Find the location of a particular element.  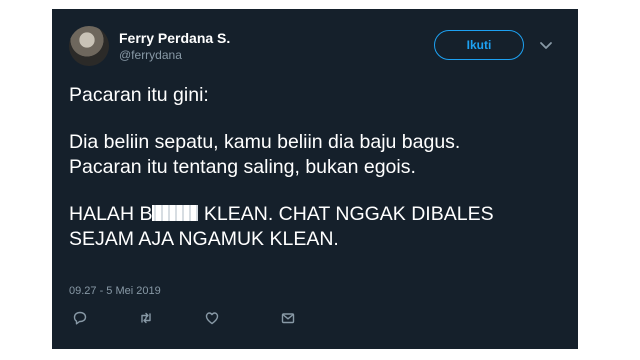

avatar is located at coordinates (89, 46).